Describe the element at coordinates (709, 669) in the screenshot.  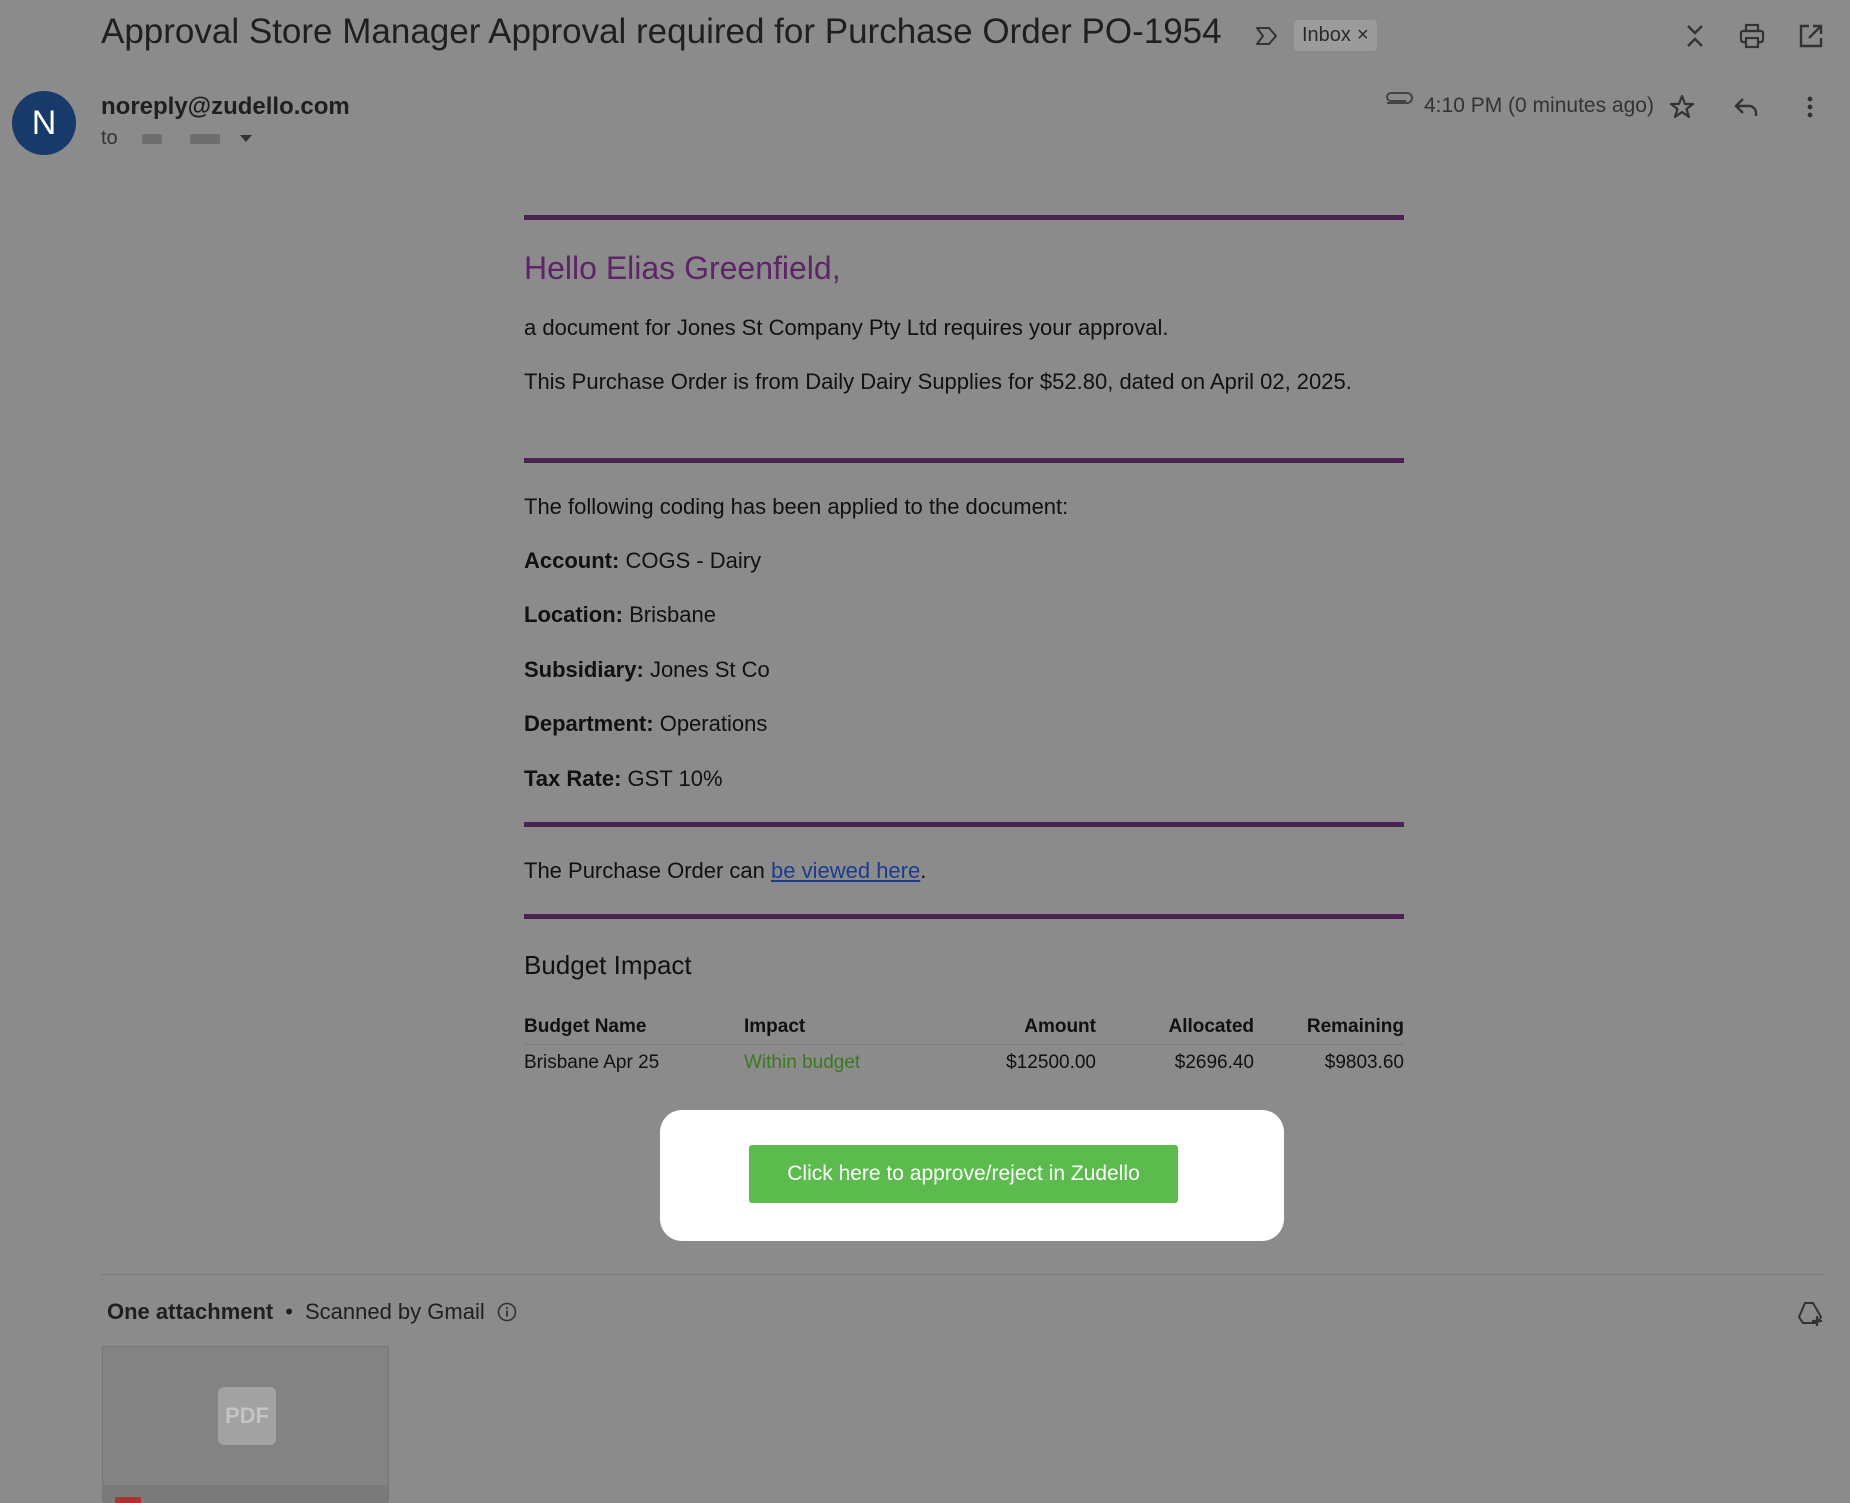
I see `coding-value: Jones St Co` at that location.